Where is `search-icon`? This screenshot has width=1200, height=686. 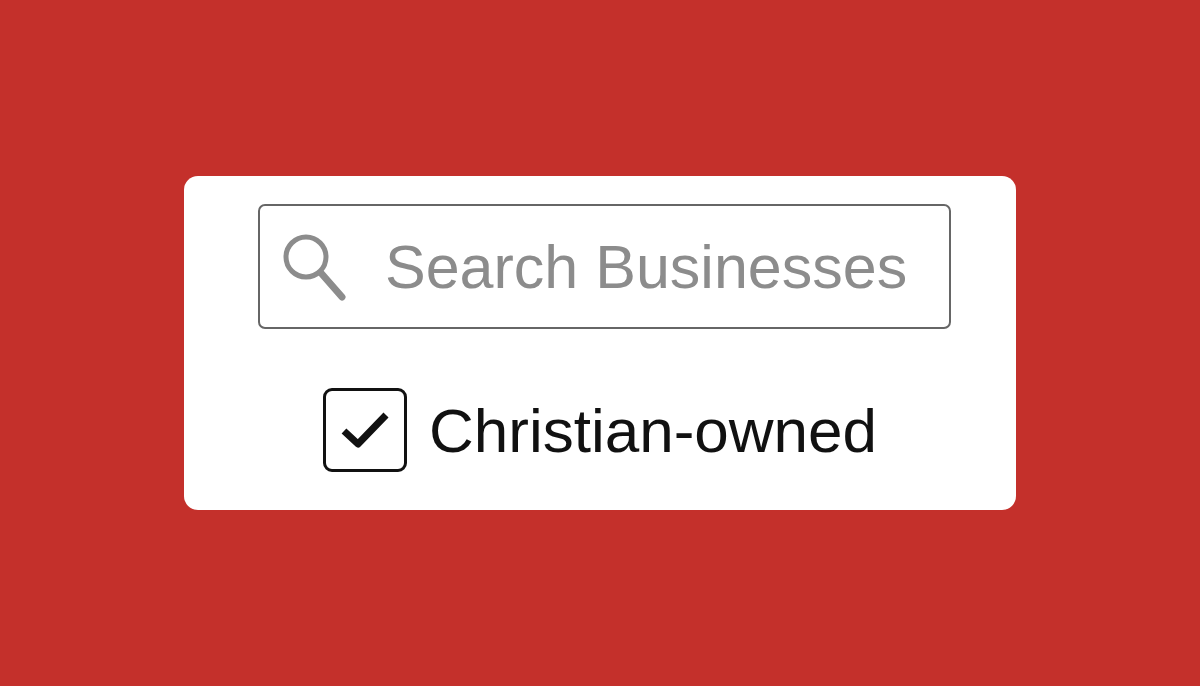 search-icon is located at coordinates (315, 267).